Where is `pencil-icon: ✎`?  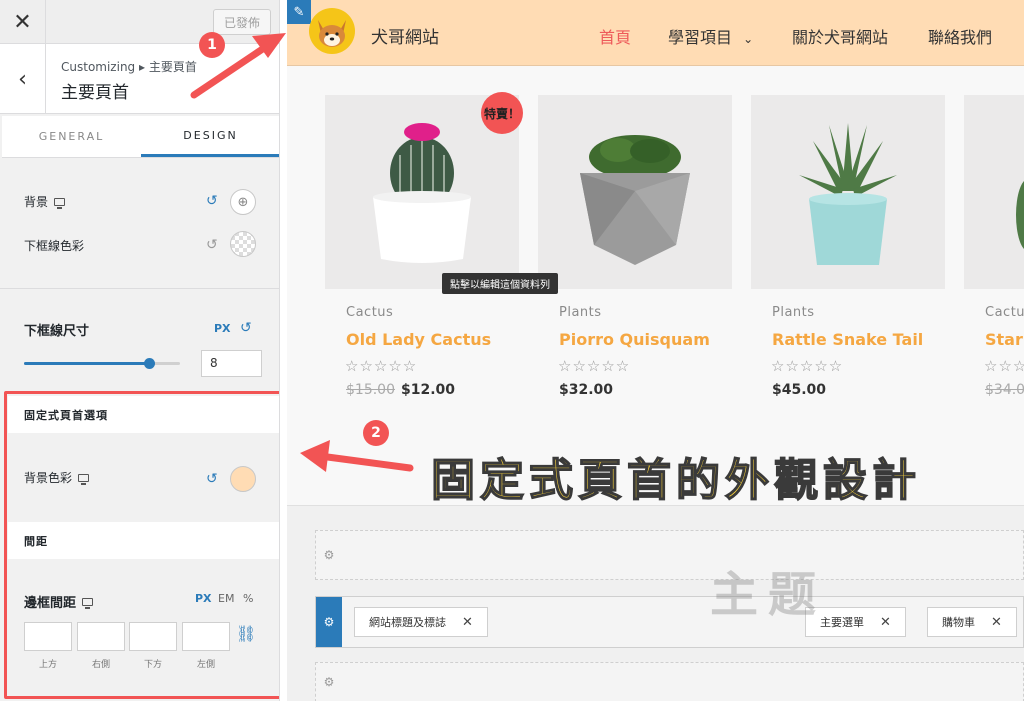
pencil-icon: ✎ is located at coordinates (299, 12).